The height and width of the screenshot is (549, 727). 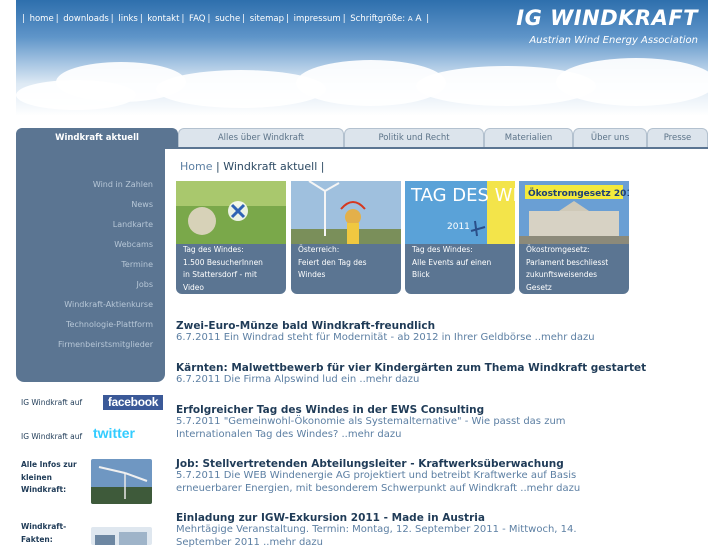 I want to click on topnav-links: links, so click(x=127, y=19).